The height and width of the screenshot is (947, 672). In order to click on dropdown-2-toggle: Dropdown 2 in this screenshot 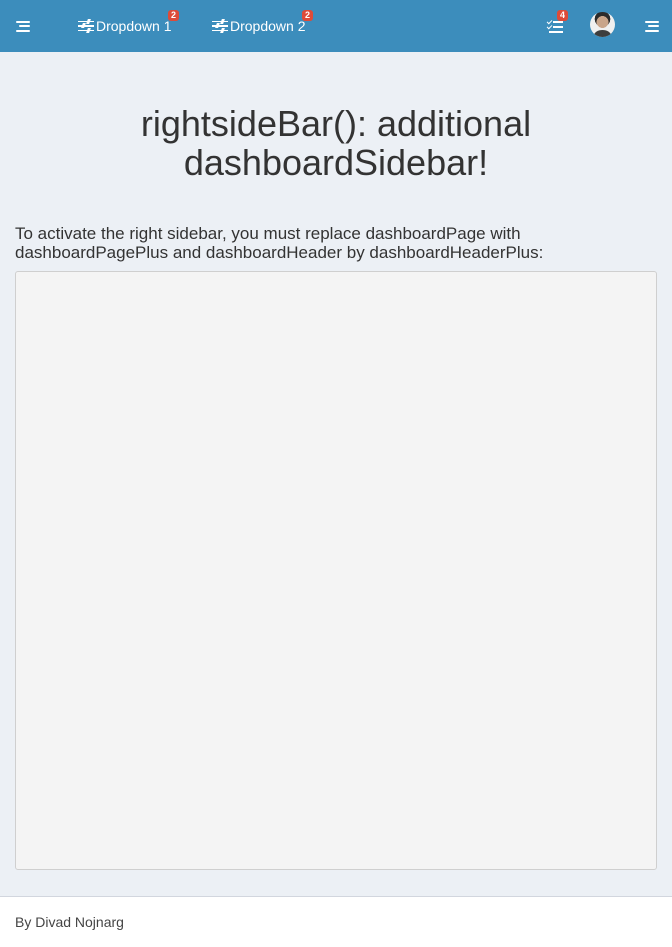, I will do `click(259, 26)`.